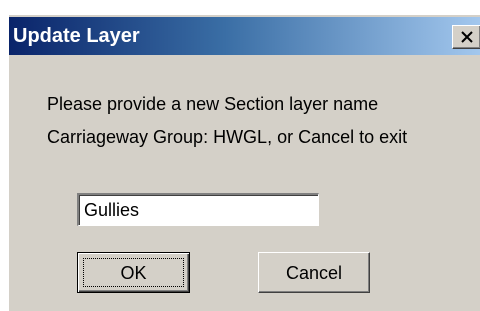  I want to click on ok-button: OK, so click(133, 272).